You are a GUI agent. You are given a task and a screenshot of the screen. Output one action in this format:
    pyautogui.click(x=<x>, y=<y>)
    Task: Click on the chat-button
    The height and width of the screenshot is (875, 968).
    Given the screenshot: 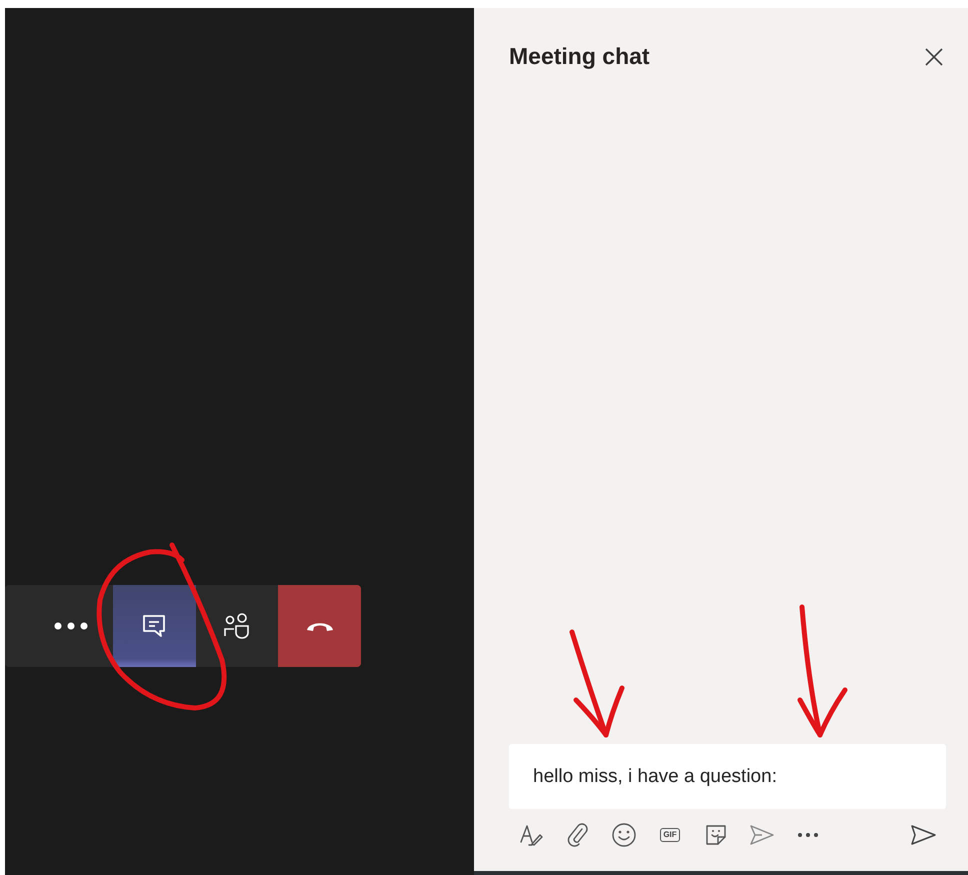 What is the action you would take?
    pyautogui.click(x=154, y=626)
    